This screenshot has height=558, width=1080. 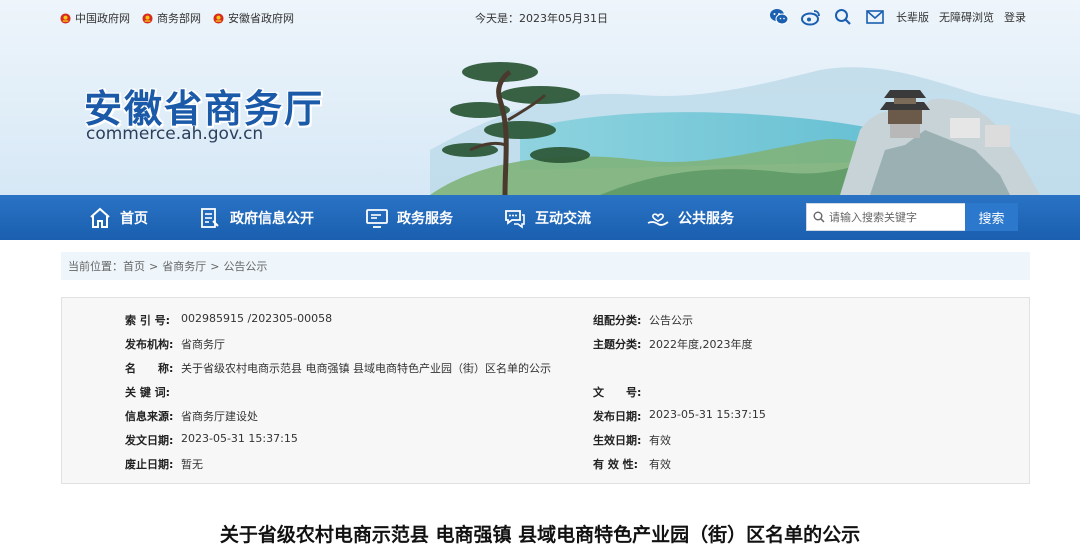 What do you see at coordinates (148, 392) in the screenshot?
I see `info-label: 关 键 词:` at bounding box center [148, 392].